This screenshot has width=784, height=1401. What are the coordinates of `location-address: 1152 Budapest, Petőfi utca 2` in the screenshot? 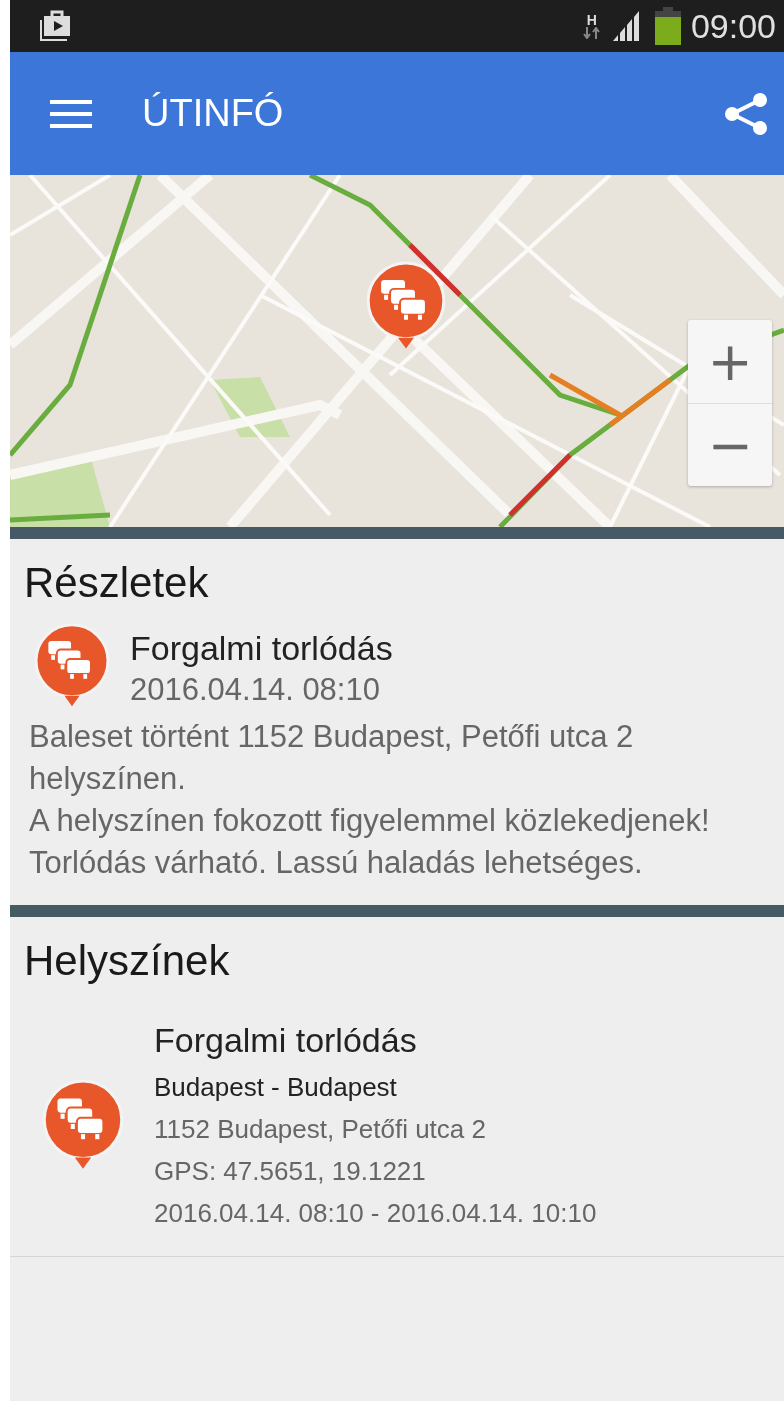 It's located at (320, 1130).